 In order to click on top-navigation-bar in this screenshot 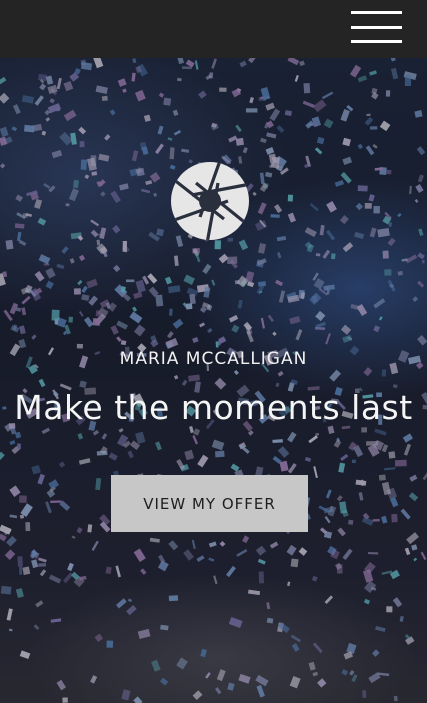, I will do `click(213, 29)`.